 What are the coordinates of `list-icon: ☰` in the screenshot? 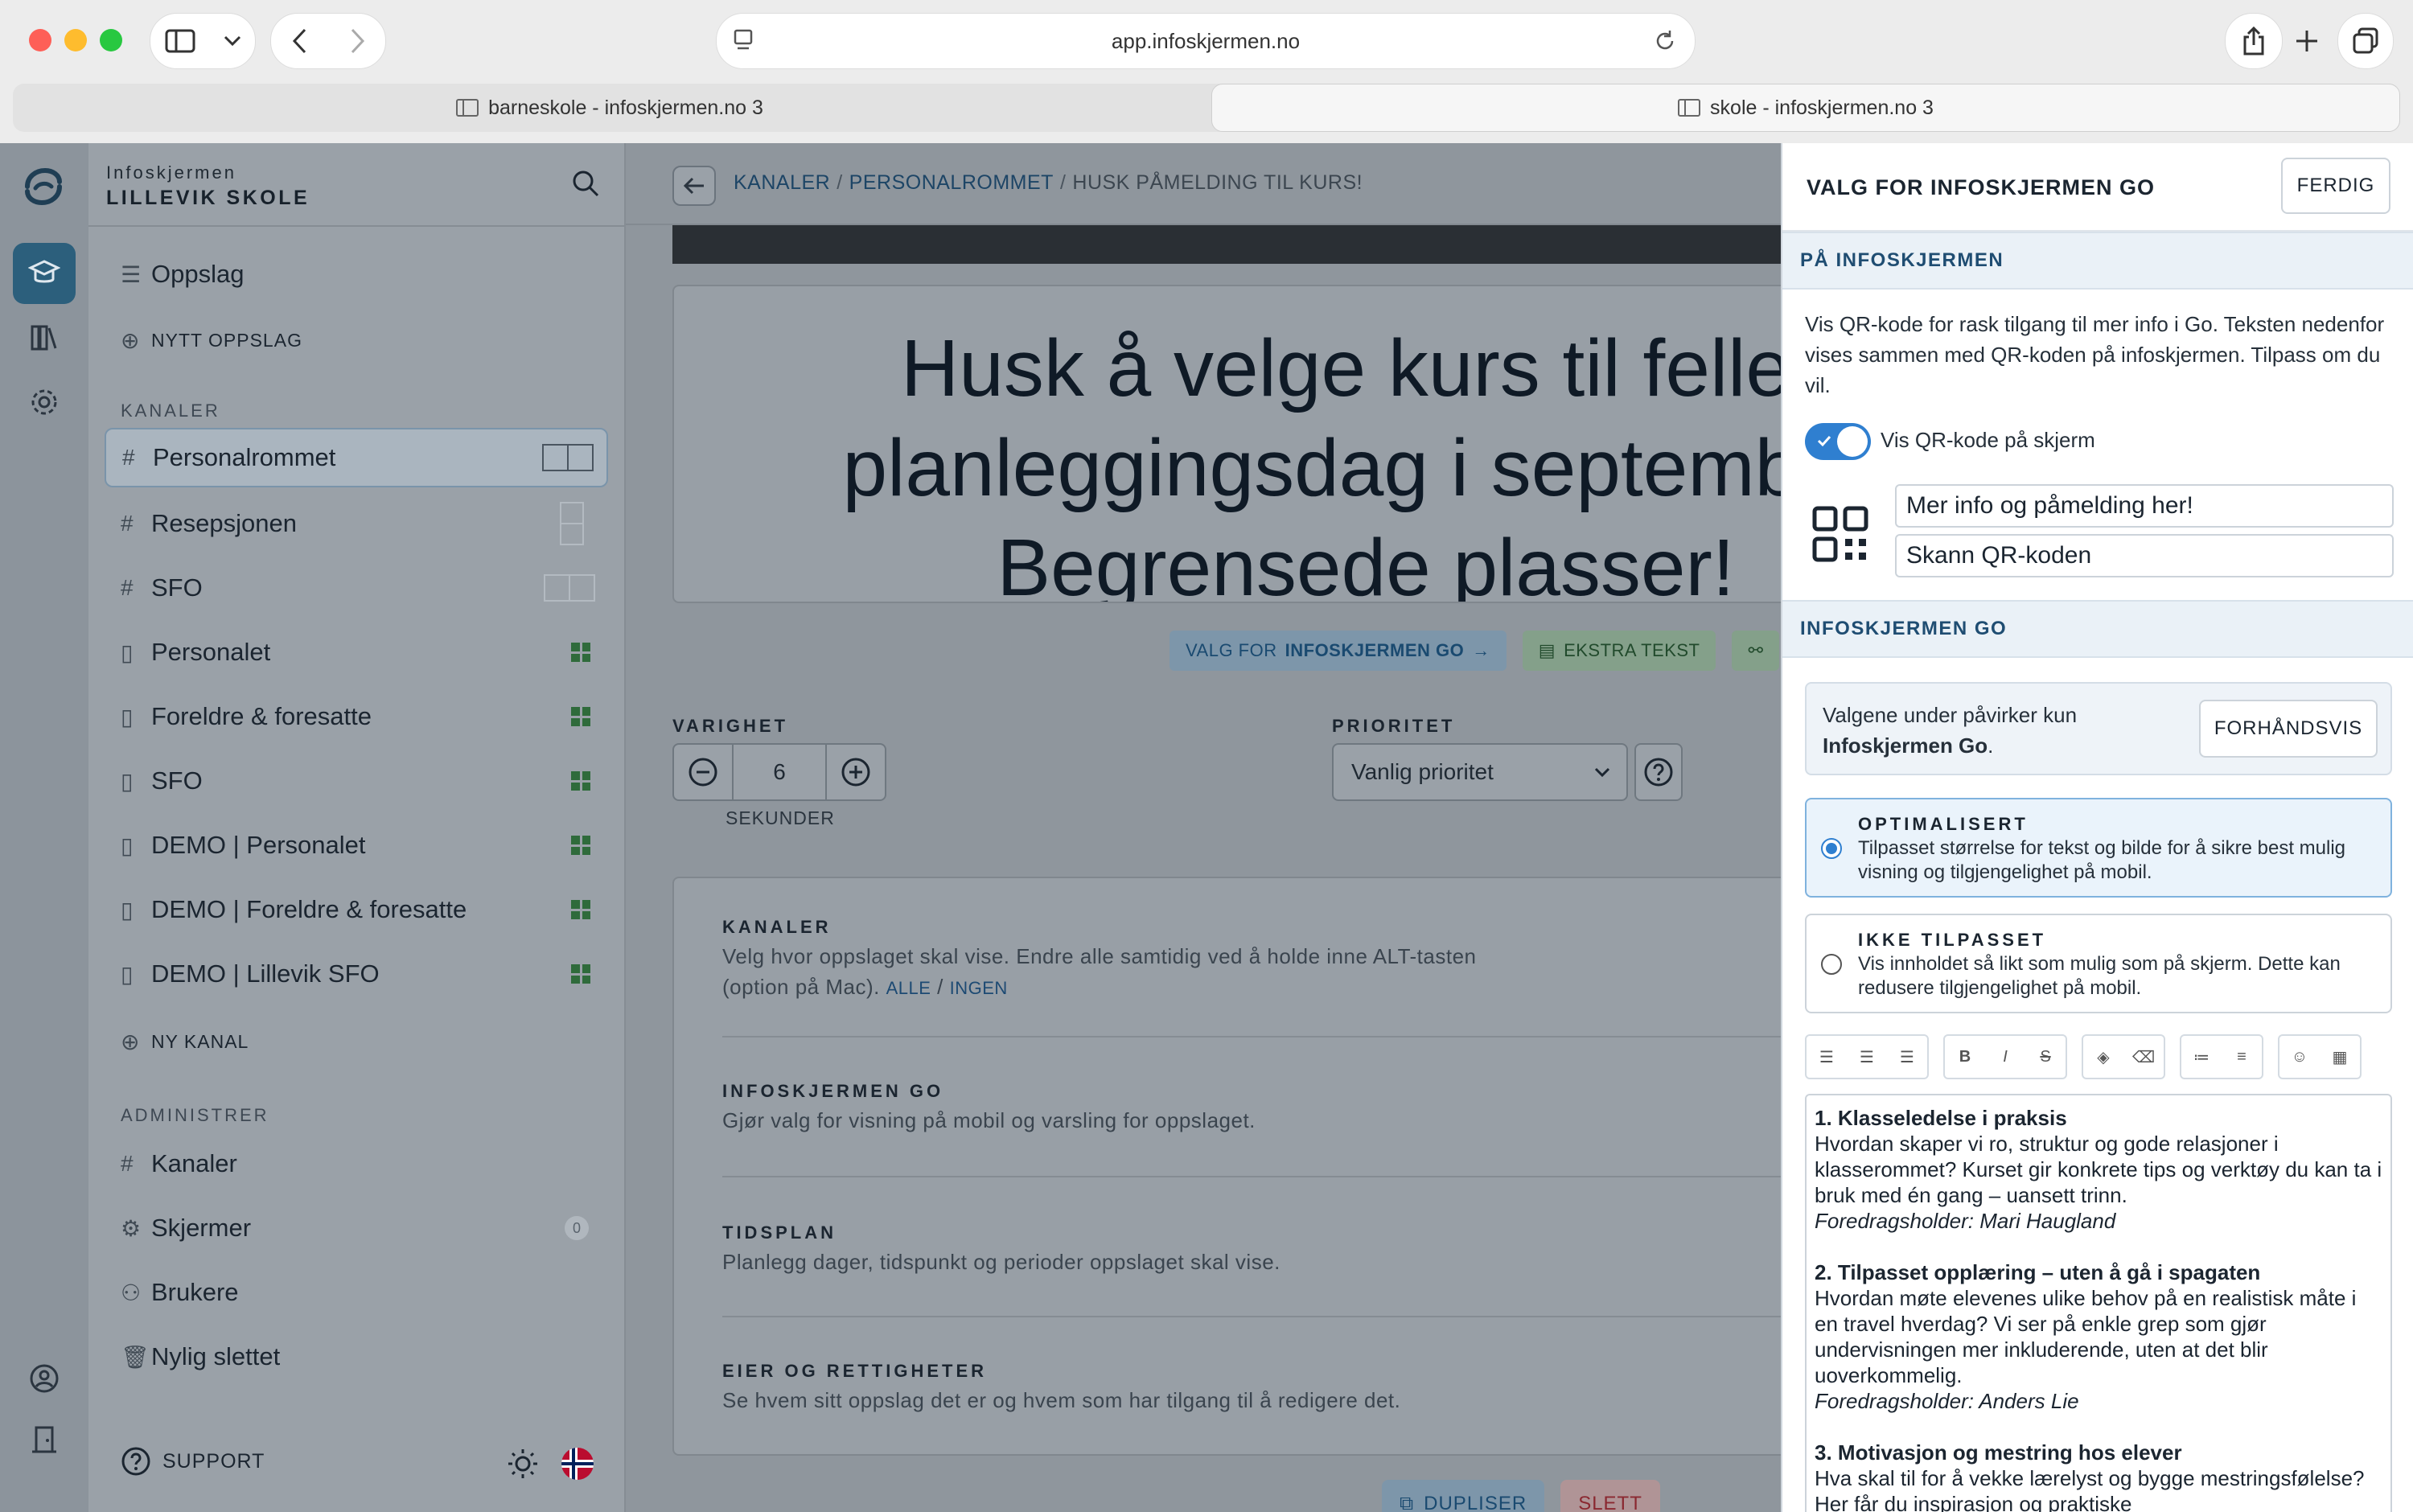 It's located at (131, 274).